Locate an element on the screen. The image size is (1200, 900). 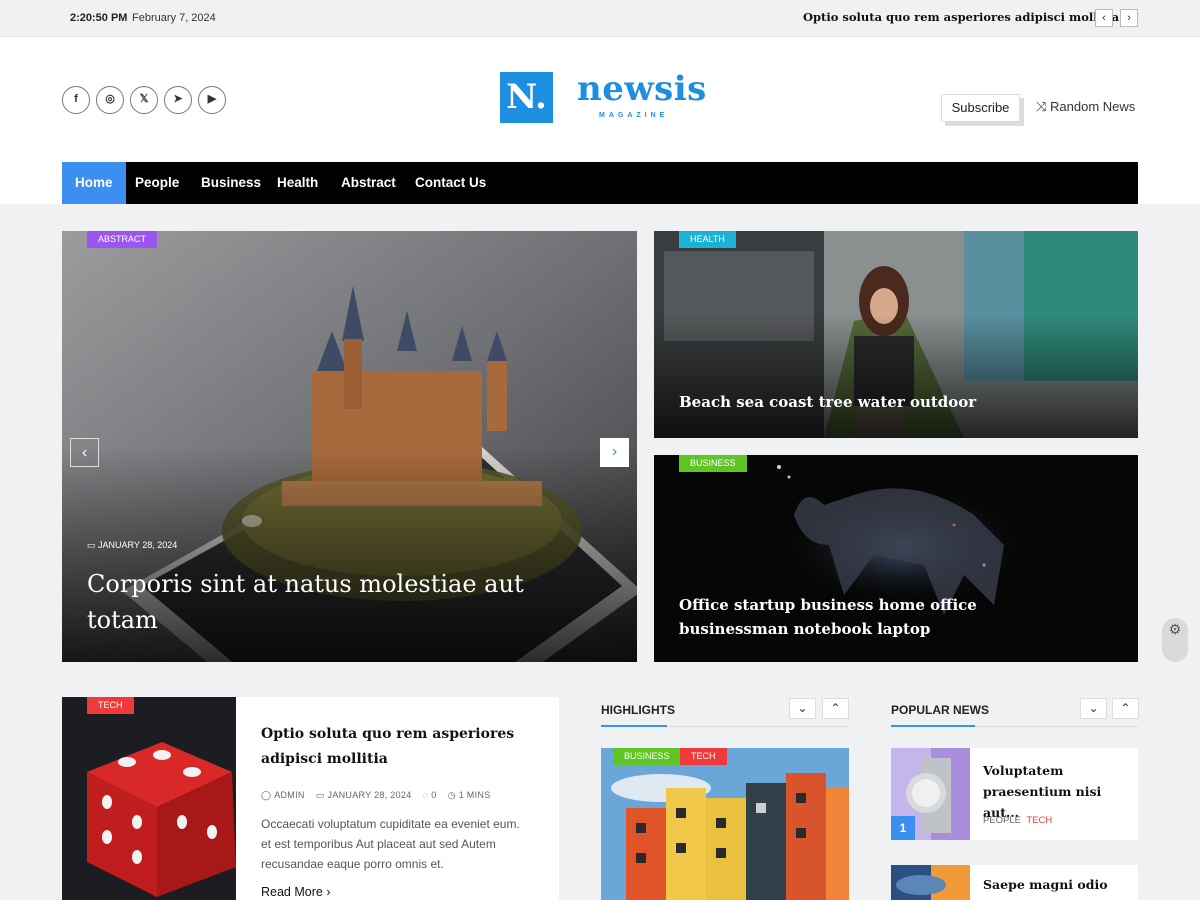
facebook-icon: f is located at coordinates (76, 100).